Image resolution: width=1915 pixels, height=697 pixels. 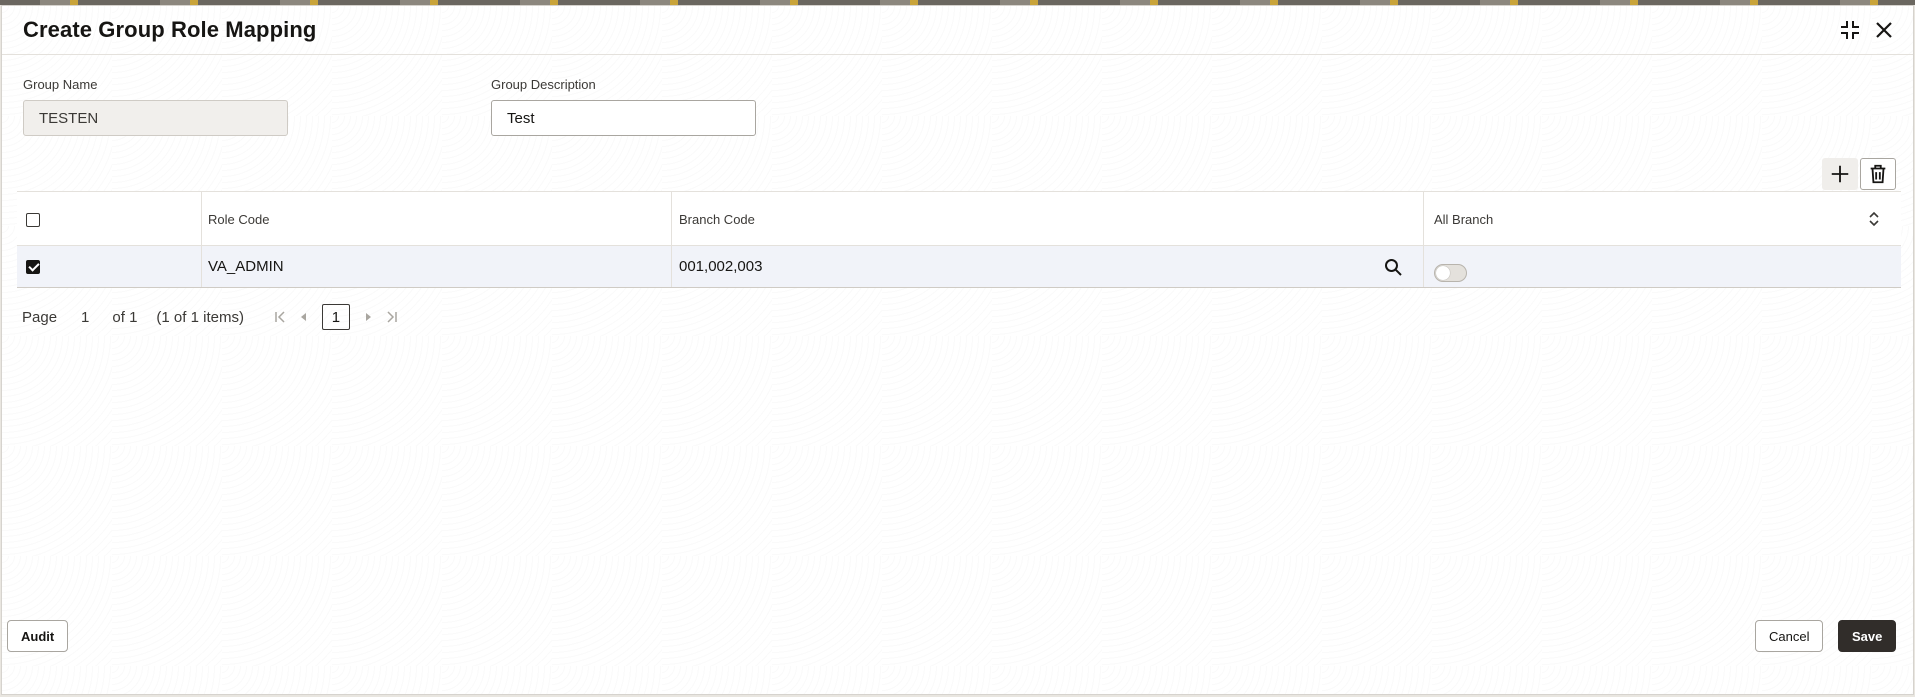 I want to click on search-icon, so click(x=1393, y=267).